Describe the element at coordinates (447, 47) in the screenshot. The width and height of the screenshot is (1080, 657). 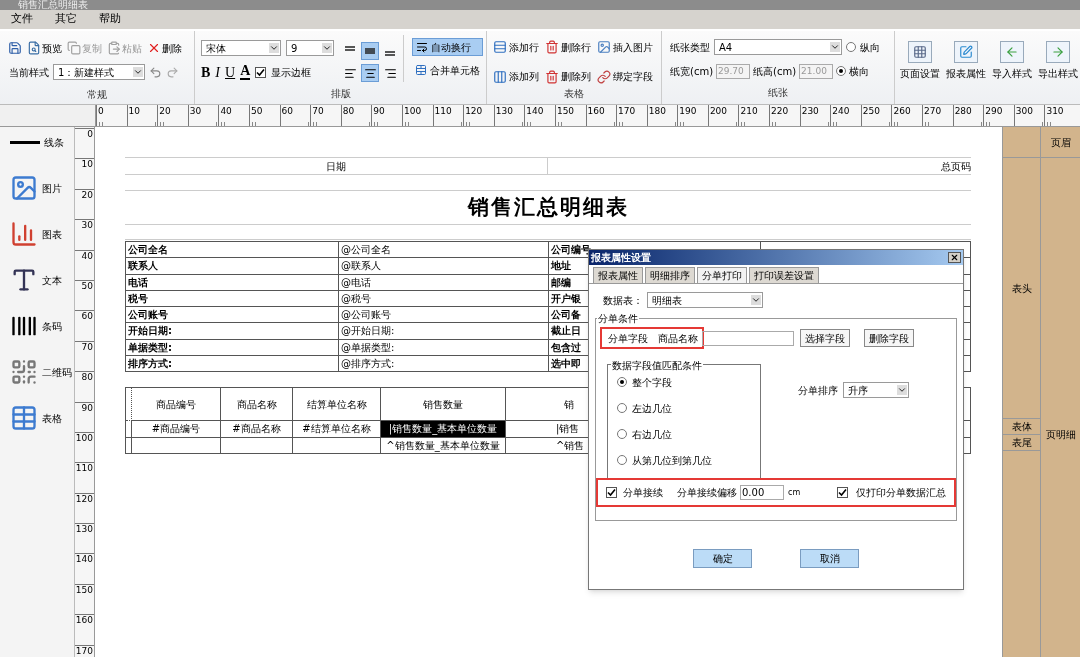
I see `auto-wrap-button: 自动换行` at that location.